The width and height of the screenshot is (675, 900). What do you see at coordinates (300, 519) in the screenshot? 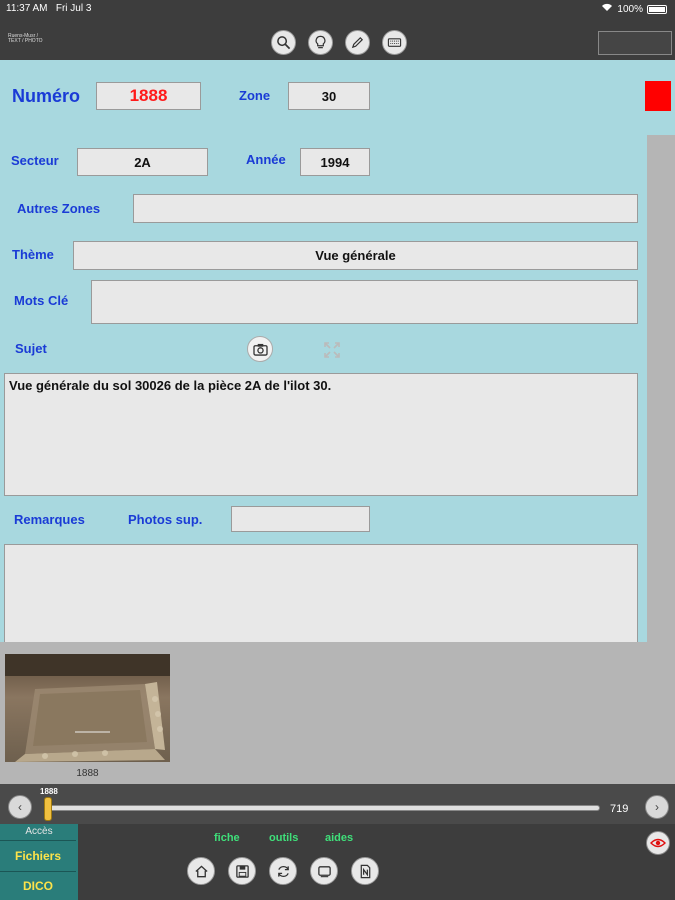
I see `photos-sup-field` at bounding box center [300, 519].